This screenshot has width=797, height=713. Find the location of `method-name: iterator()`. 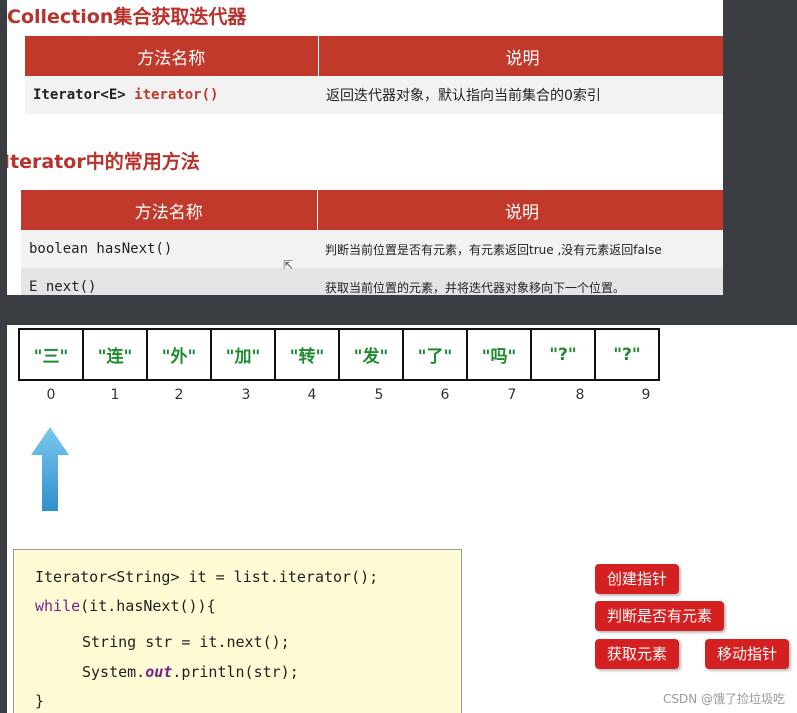

method-name: iterator() is located at coordinates (176, 95).